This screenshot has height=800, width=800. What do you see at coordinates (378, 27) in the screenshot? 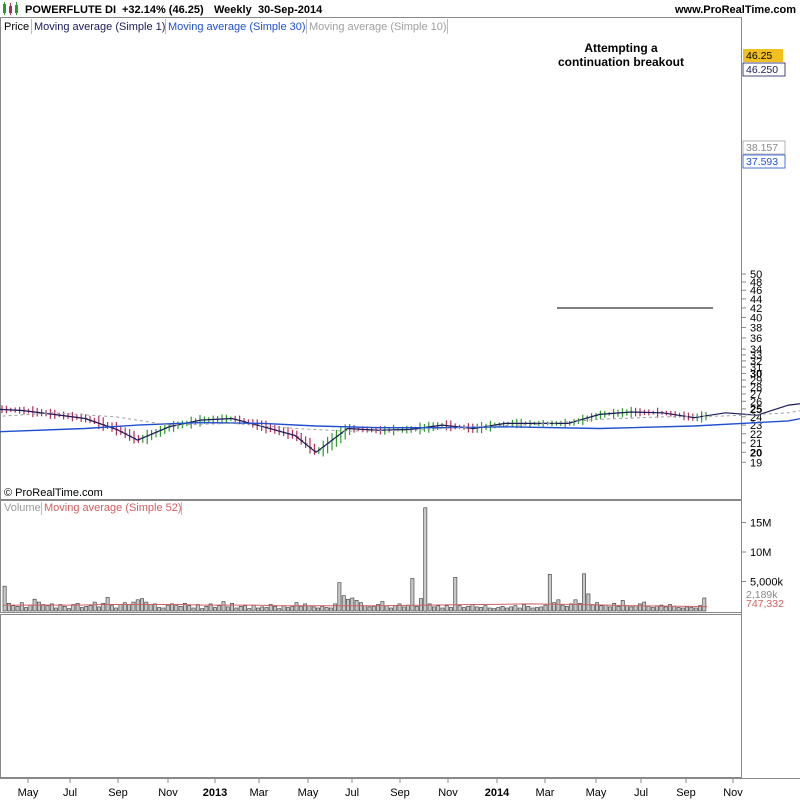
I see `legend-ma10: Moving average (Simple 10)` at bounding box center [378, 27].